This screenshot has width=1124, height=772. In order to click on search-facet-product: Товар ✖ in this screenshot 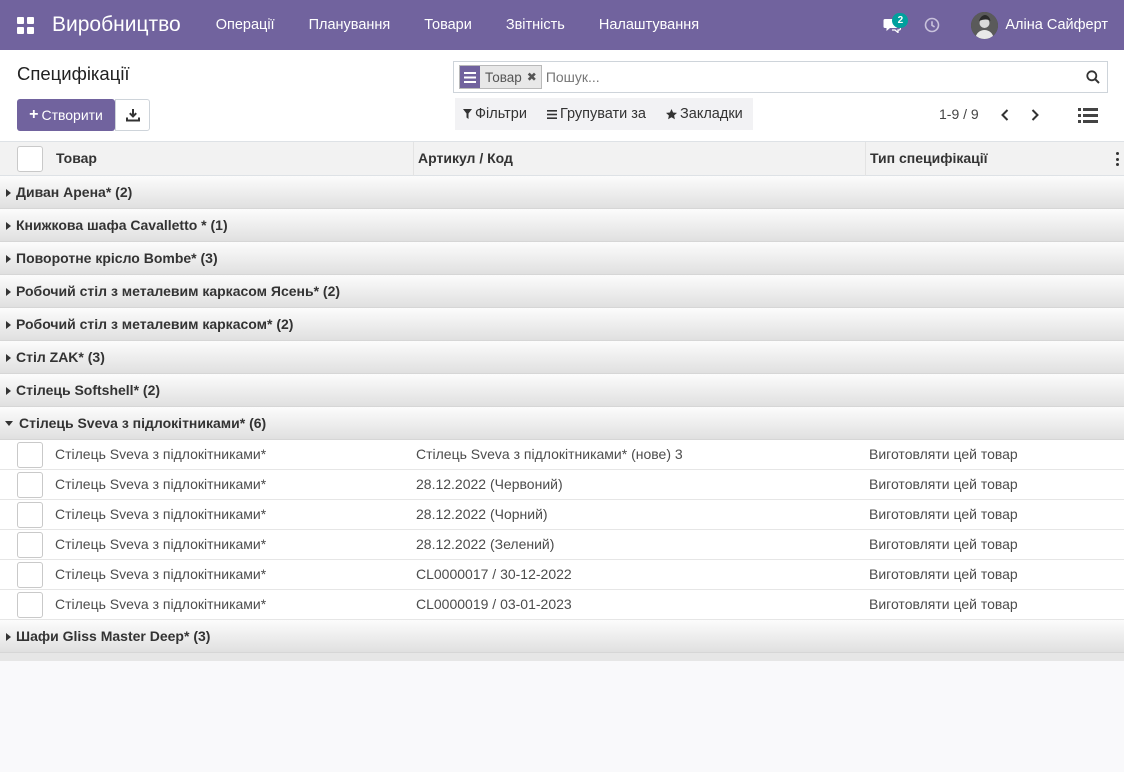, I will do `click(500, 77)`.